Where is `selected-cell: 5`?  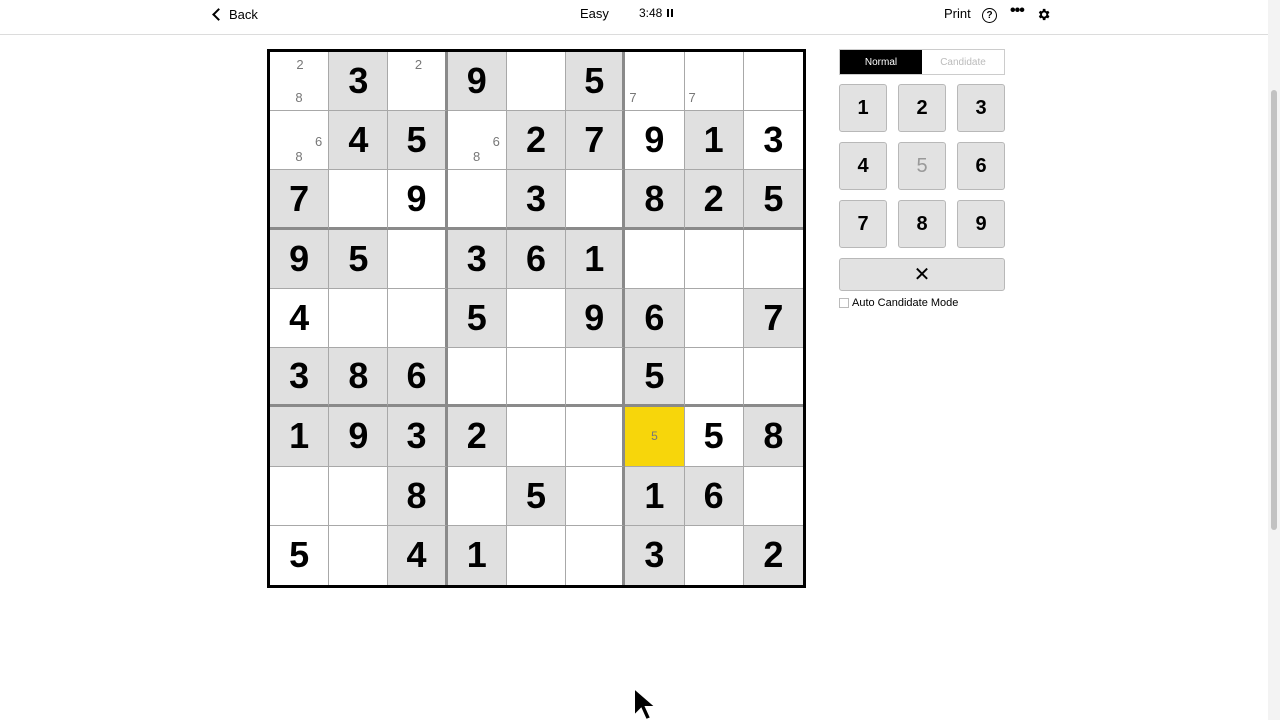
selected-cell: 5 is located at coordinates (655, 437).